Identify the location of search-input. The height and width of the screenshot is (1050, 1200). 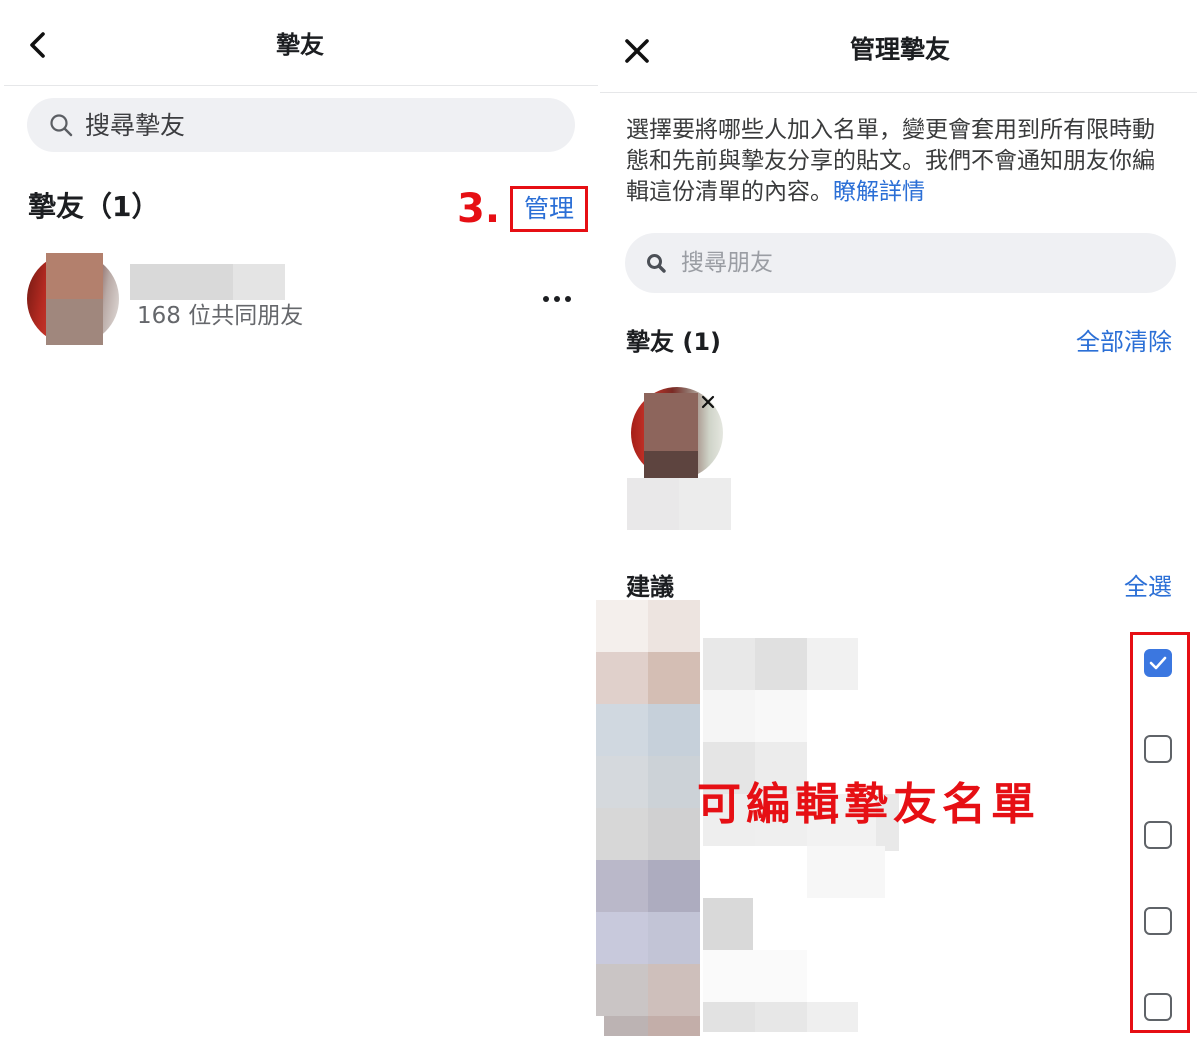
(295, 125).